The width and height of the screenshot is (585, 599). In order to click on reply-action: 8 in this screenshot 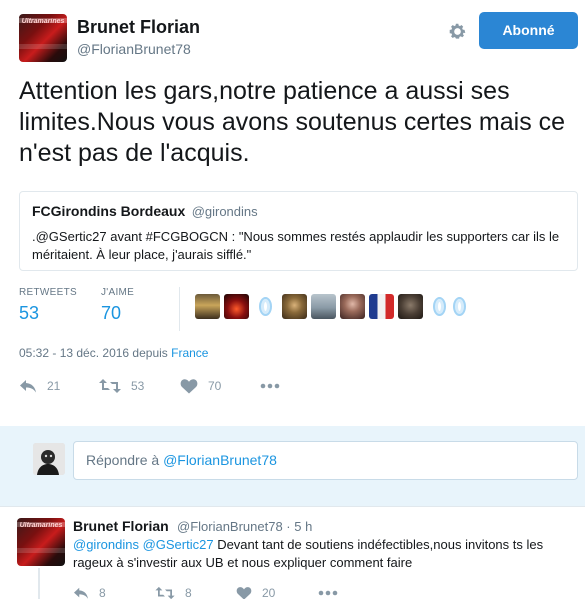, I will do `click(89, 590)`.